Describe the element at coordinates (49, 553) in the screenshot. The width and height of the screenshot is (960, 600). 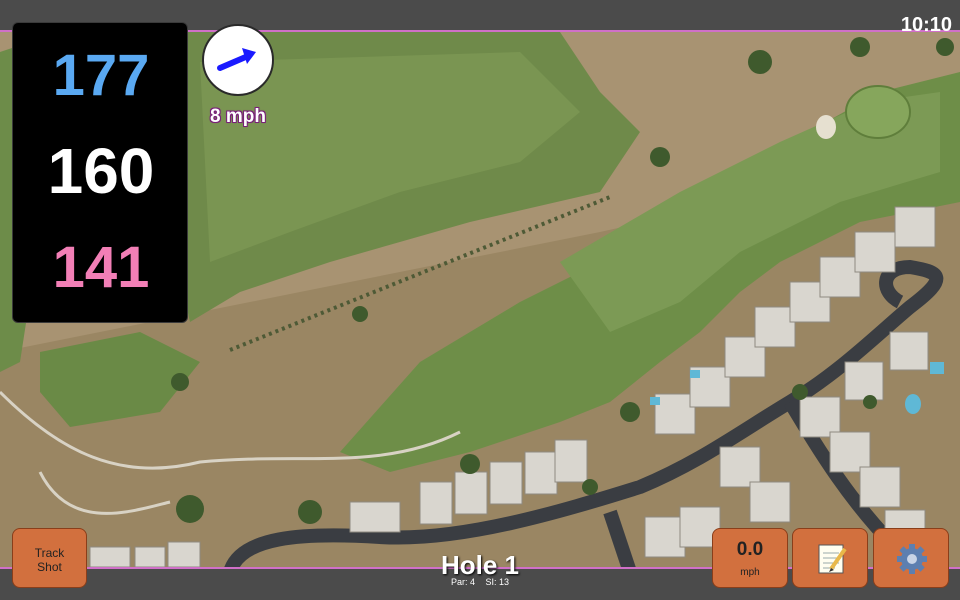
I see `track-shot-label-line1: Track` at that location.